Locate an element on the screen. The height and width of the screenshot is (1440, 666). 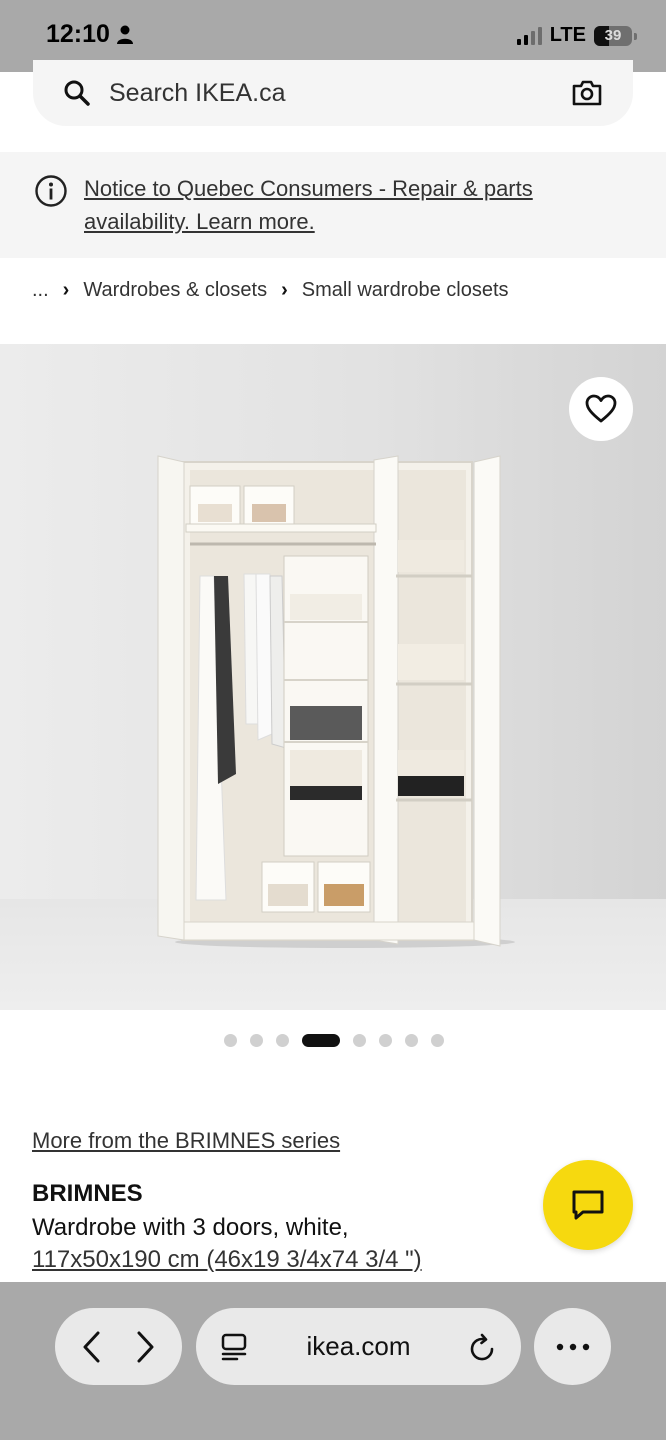
status-indicators: LTE 39 is located at coordinates (576, 35).